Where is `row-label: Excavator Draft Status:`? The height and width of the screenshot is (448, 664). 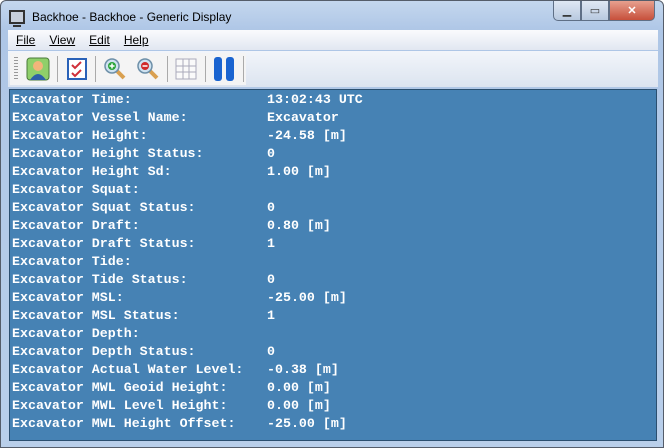 row-label: Excavator Draft Status: is located at coordinates (104, 243).